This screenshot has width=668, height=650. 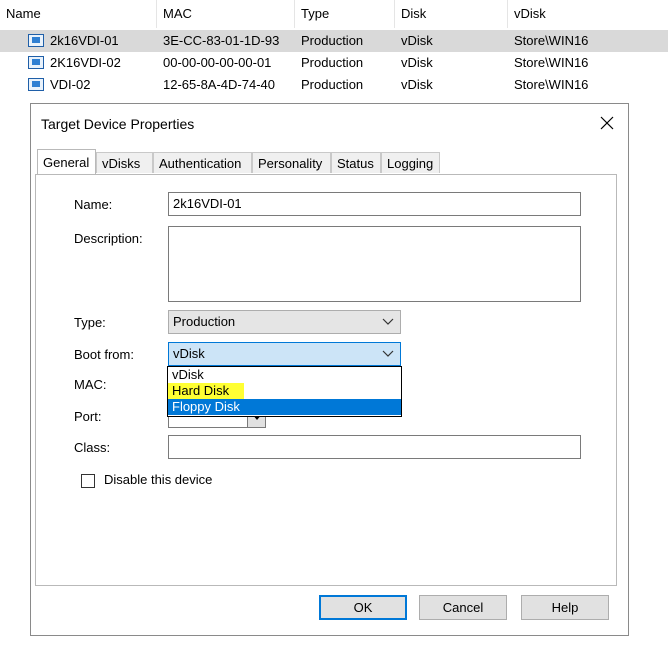 What do you see at coordinates (104, 354) in the screenshot?
I see `boot-from-label: Boot from:` at bounding box center [104, 354].